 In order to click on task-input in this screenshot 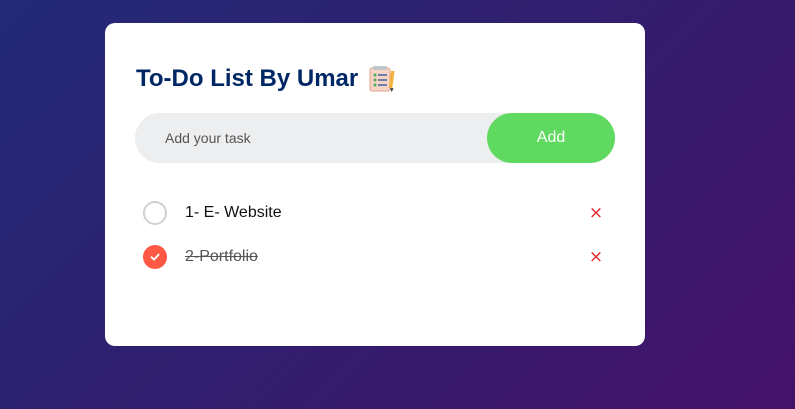, I will do `click(311, 138)`.